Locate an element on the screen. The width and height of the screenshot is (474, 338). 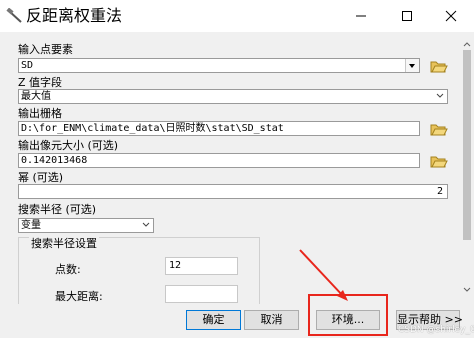
watermark: CSDN @shirley_0917 is located at coordinates (436, 330).